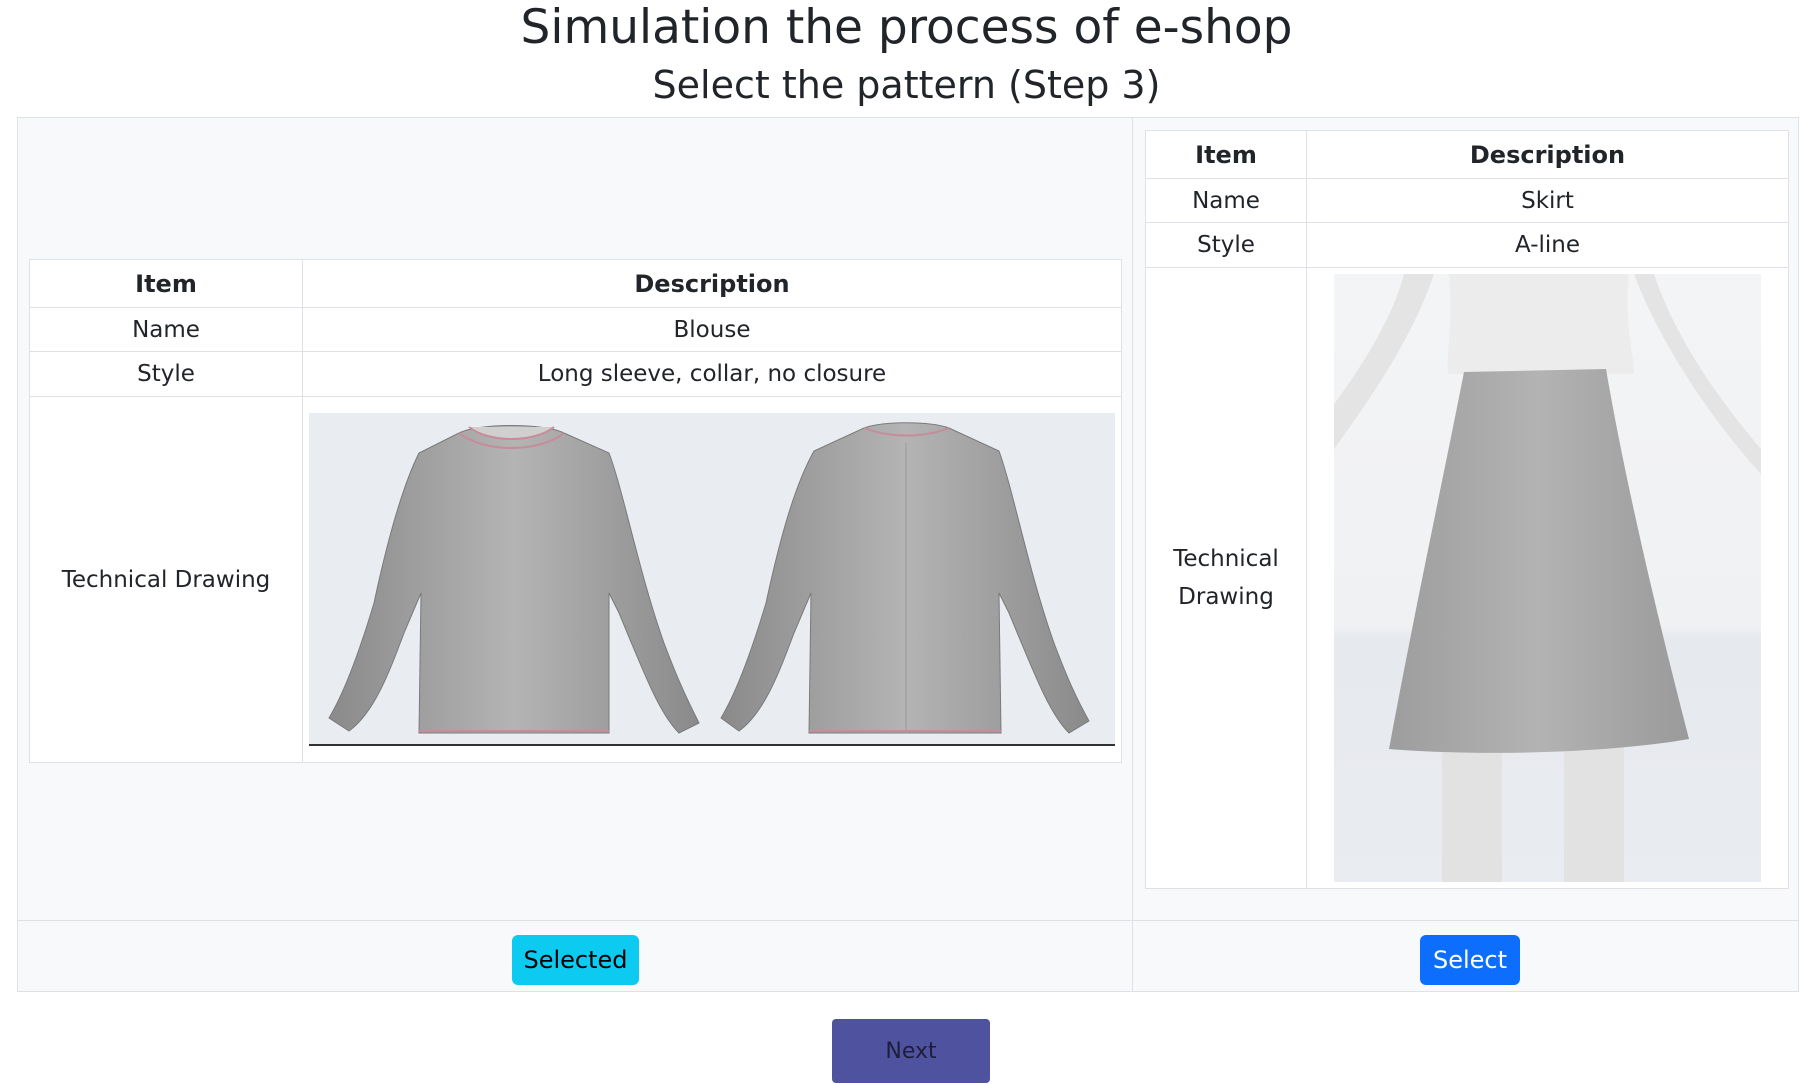  What do you see at coordinates (906, 85) in the screenshot?
I see `page-subtitle: Select the pattern (Step 3)` at bounding box center [906, 85].